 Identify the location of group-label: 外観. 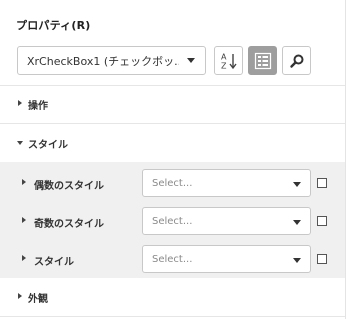
(38, 299).